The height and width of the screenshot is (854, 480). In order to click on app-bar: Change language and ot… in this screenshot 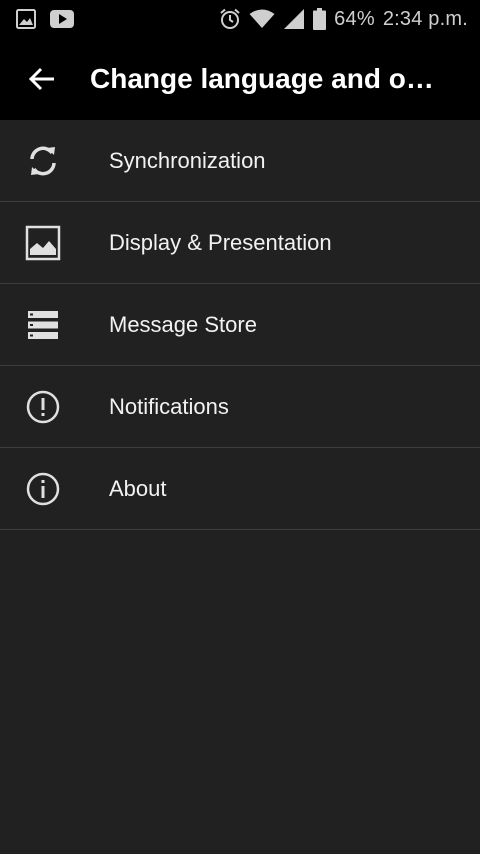, I will do `click(240, 79)`.